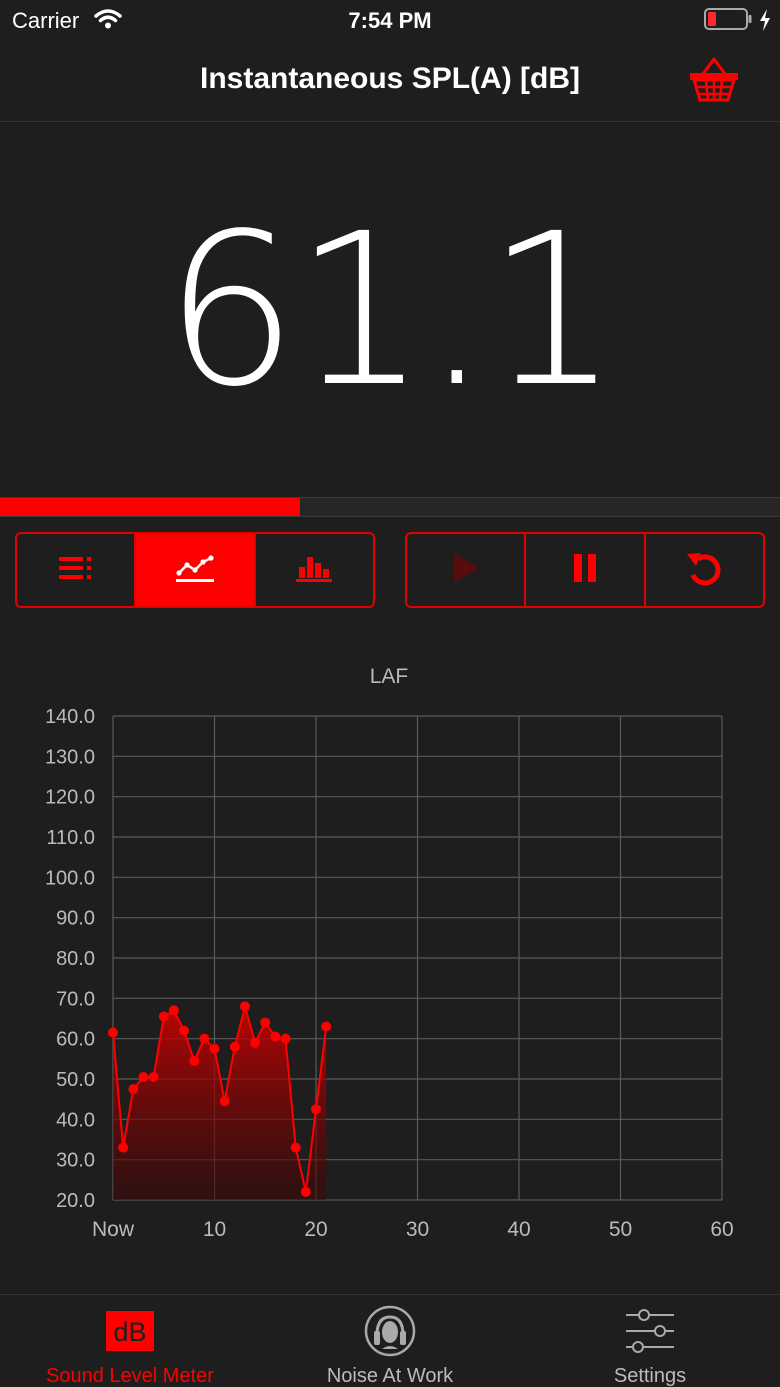  I want to click on histogram-view-button, so click(314, 570).